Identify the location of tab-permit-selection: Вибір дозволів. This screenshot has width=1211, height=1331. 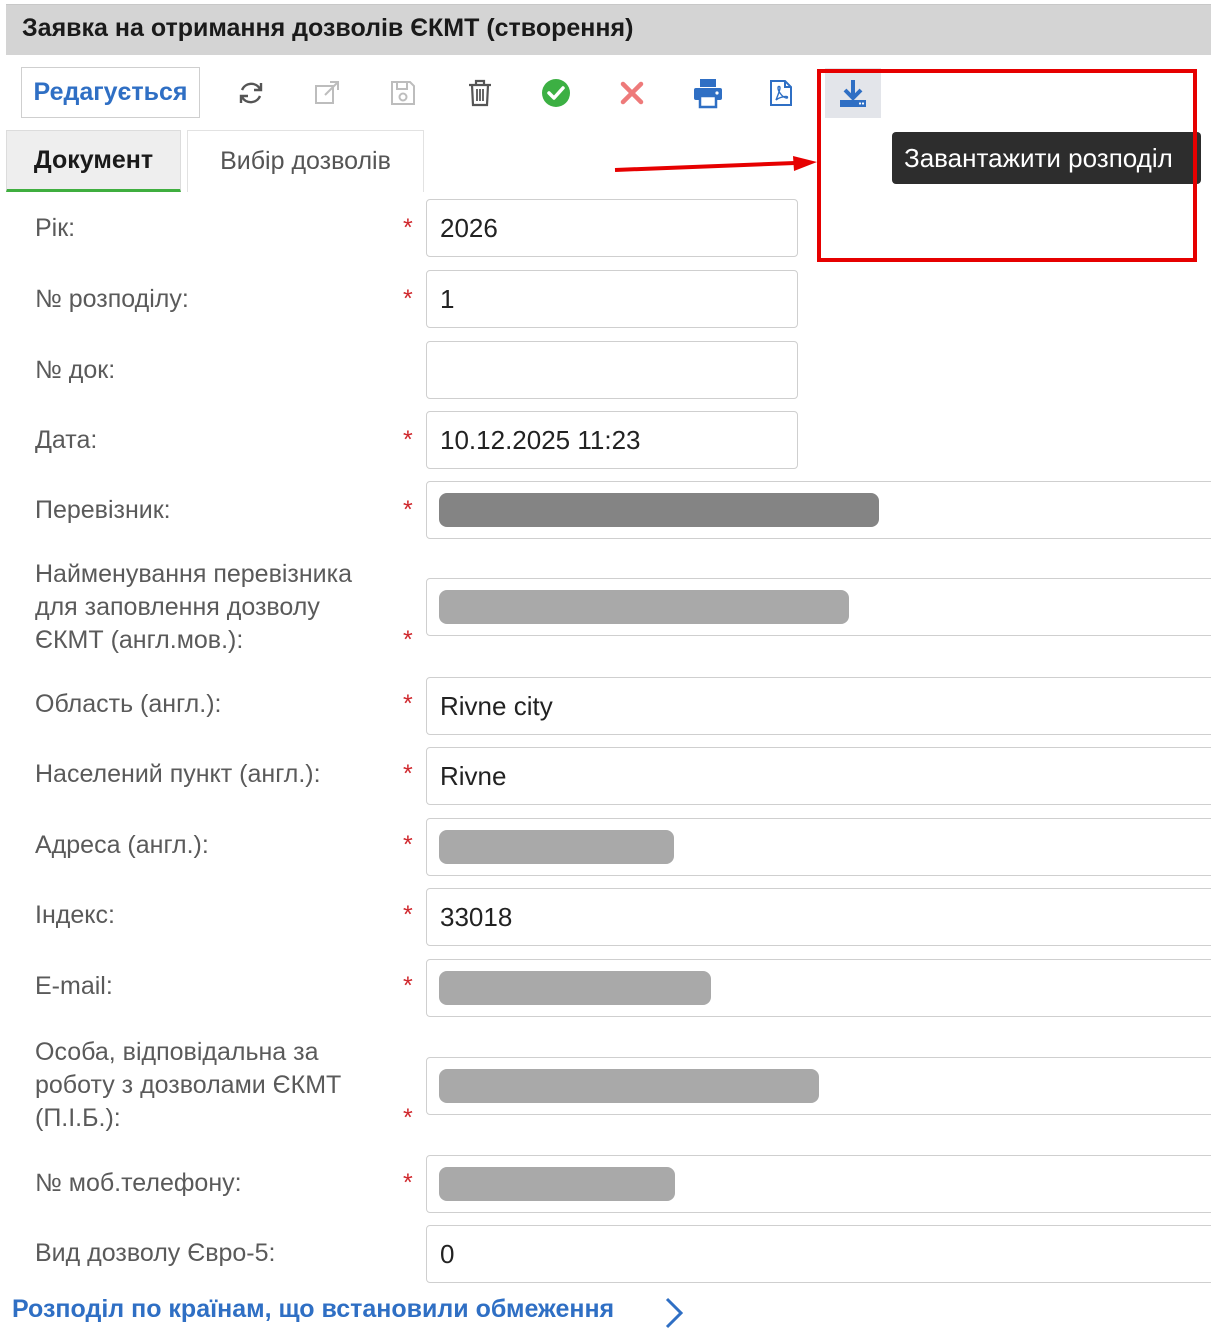
(305, 161).